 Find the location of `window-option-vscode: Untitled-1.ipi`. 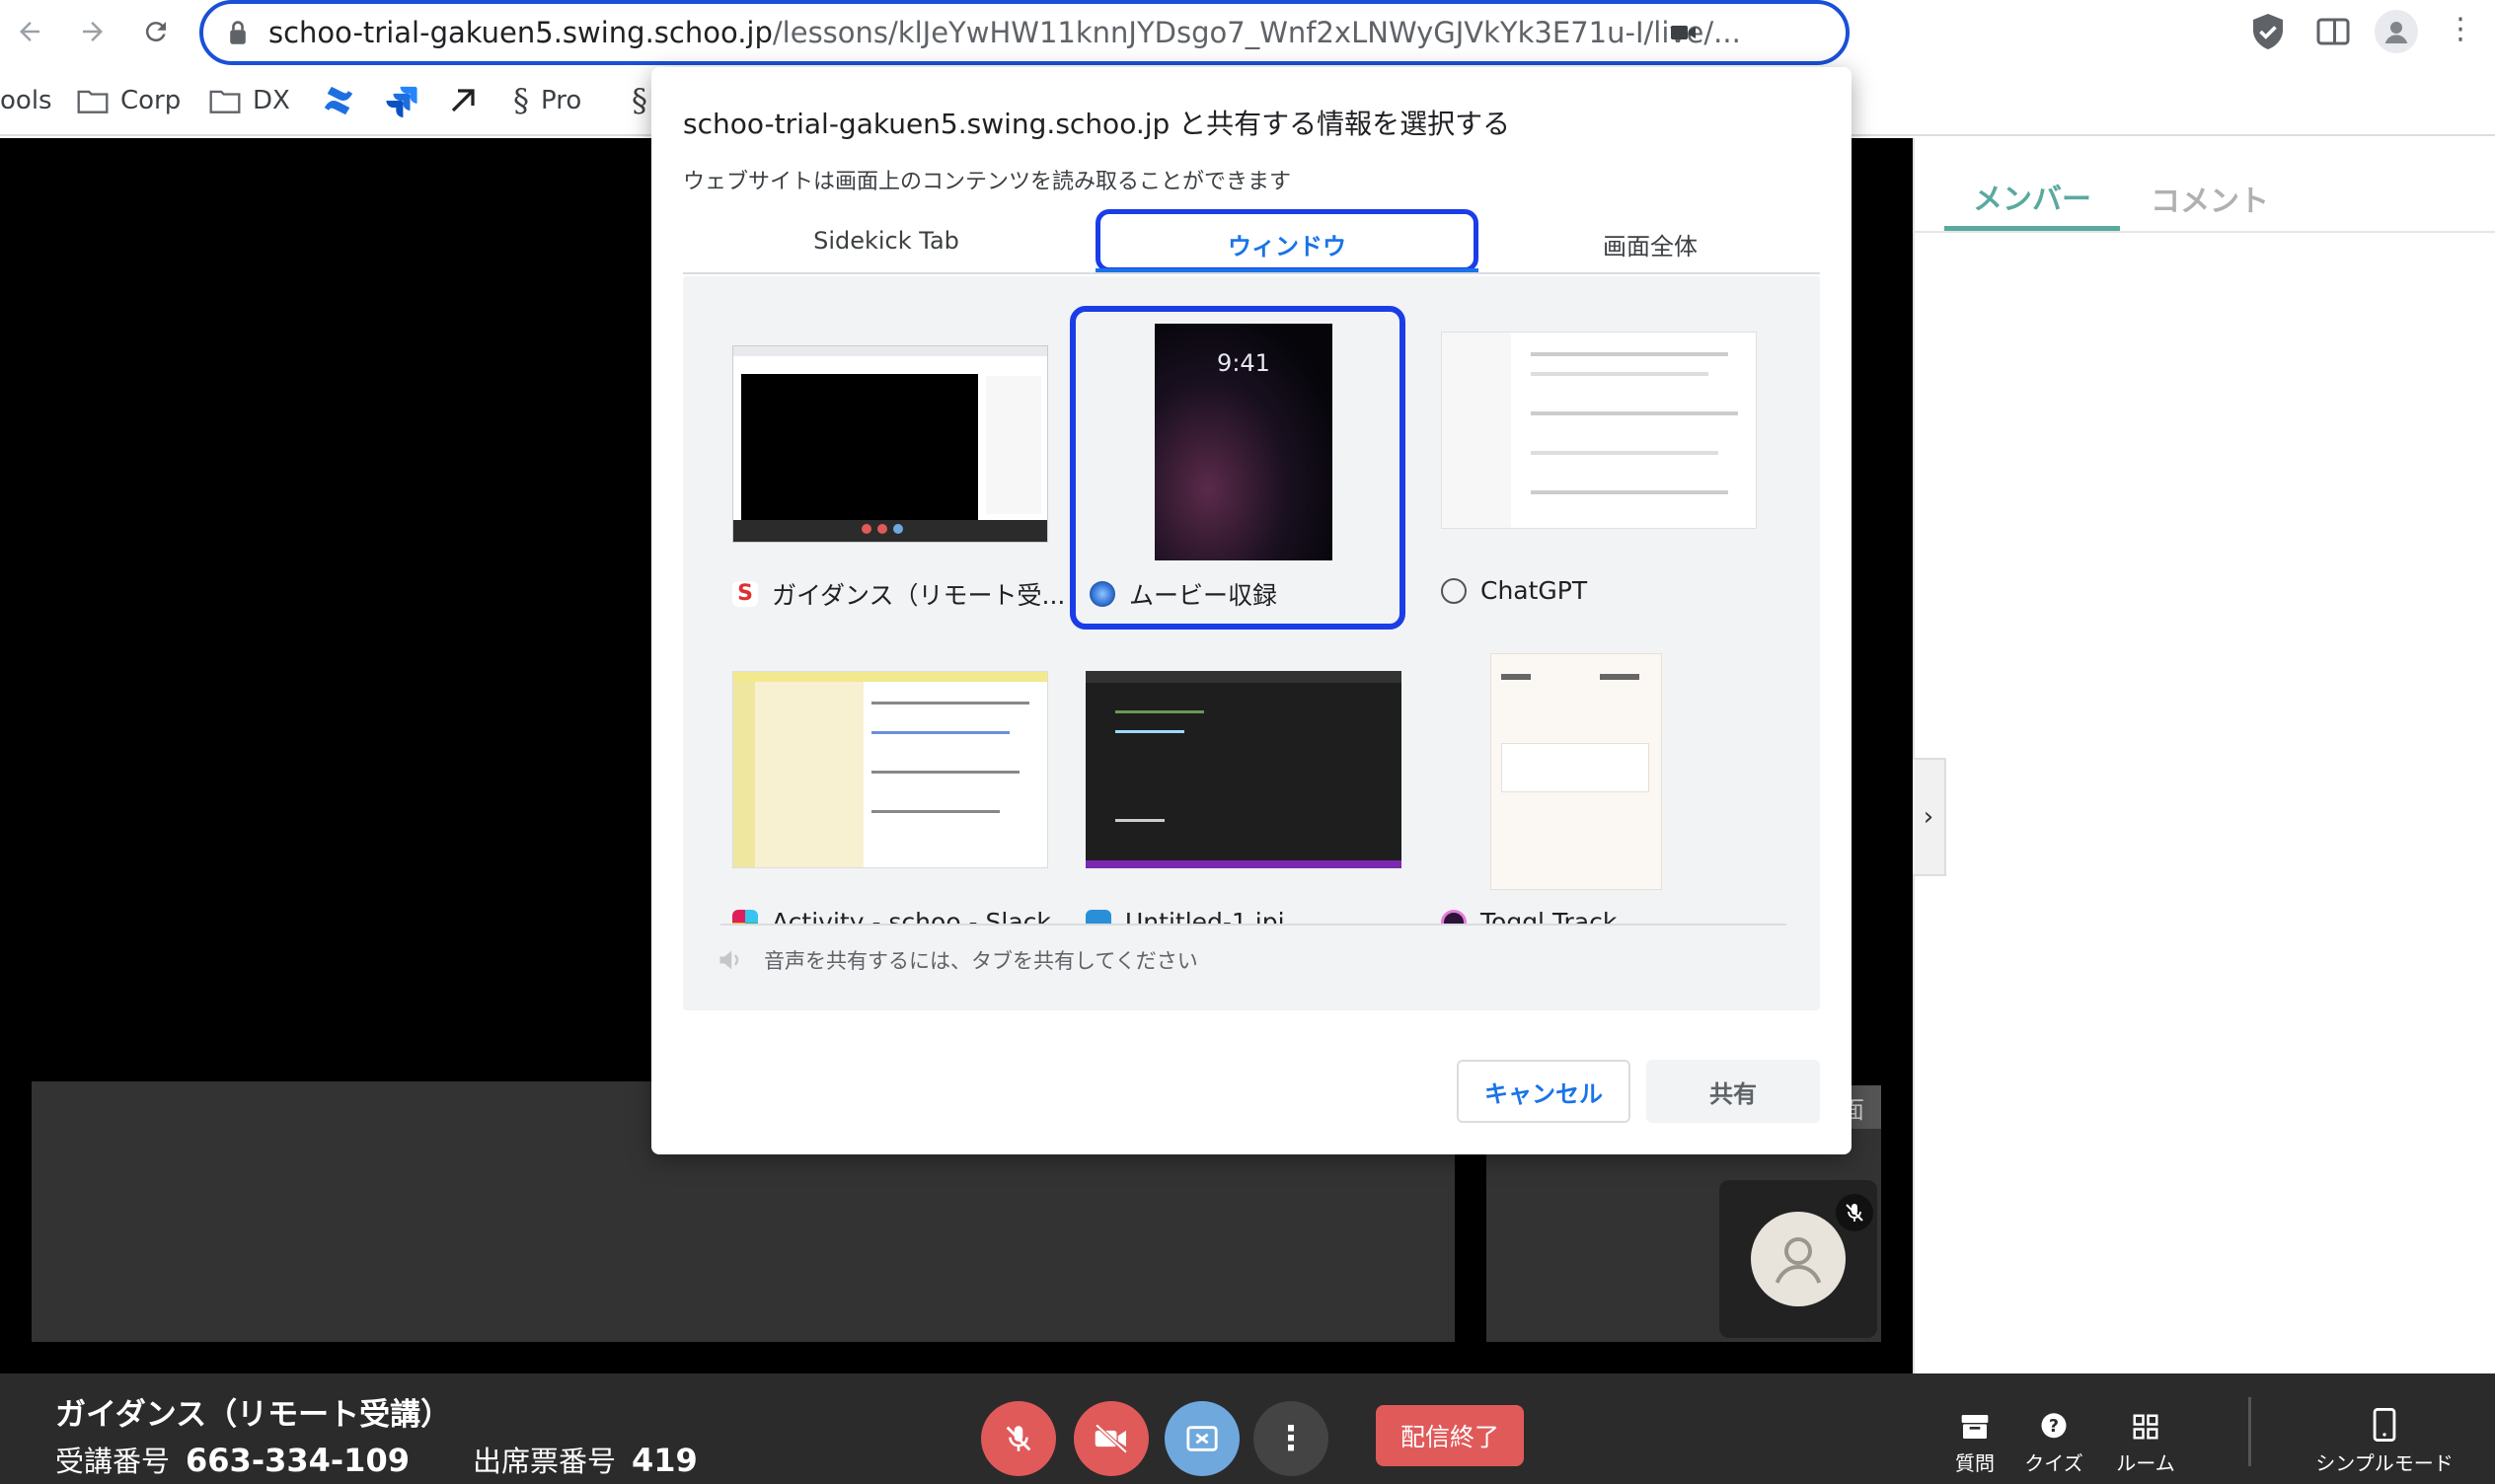

window-option-vscode: Untitled-1.ipi is located at coordinates (1244, 795).